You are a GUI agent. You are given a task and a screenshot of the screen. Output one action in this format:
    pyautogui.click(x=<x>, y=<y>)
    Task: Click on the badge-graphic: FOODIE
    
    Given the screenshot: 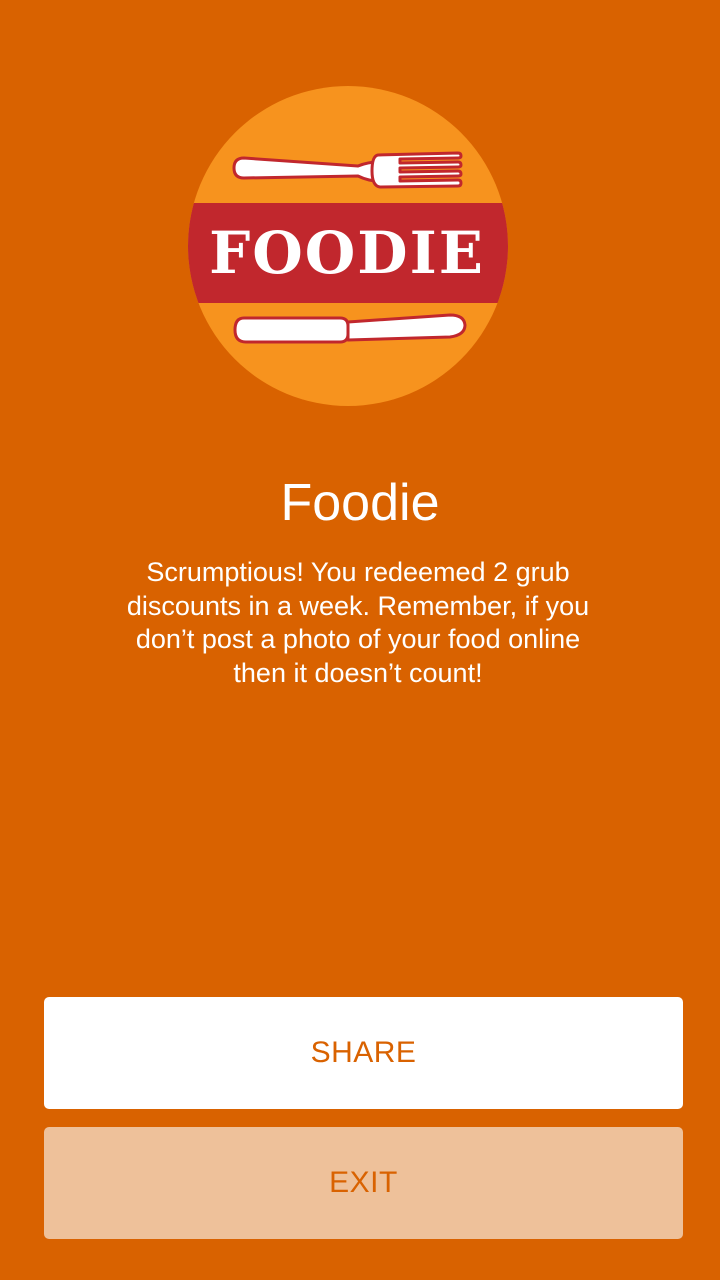 What is the action you would take?
    pyautogui.click(x=348, y=246)
    